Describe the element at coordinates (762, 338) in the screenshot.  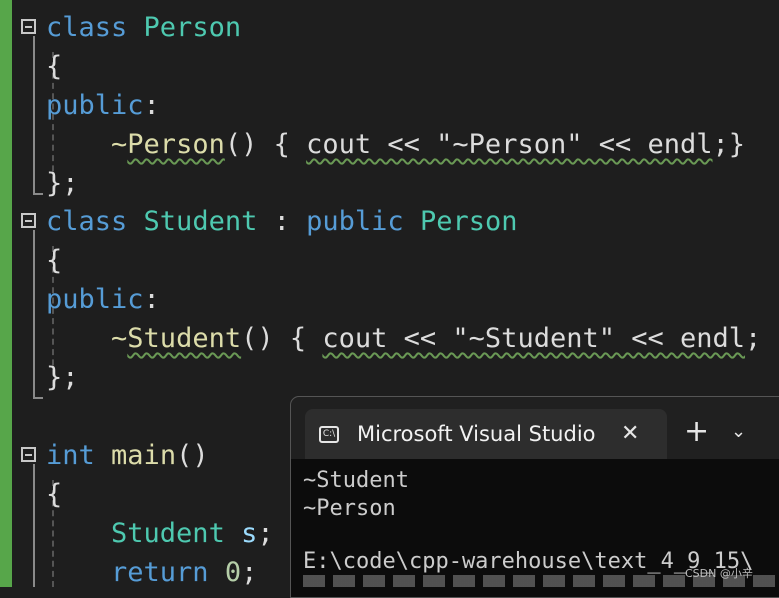
I see `code-token: ; }` at that location.